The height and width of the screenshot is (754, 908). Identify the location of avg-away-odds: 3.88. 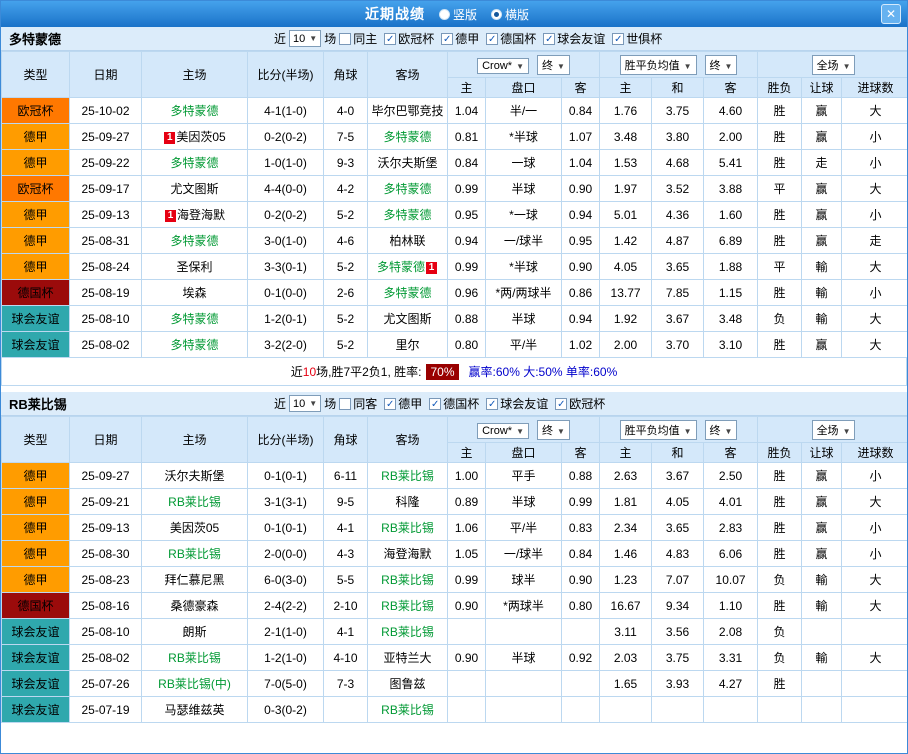
(731, 188).